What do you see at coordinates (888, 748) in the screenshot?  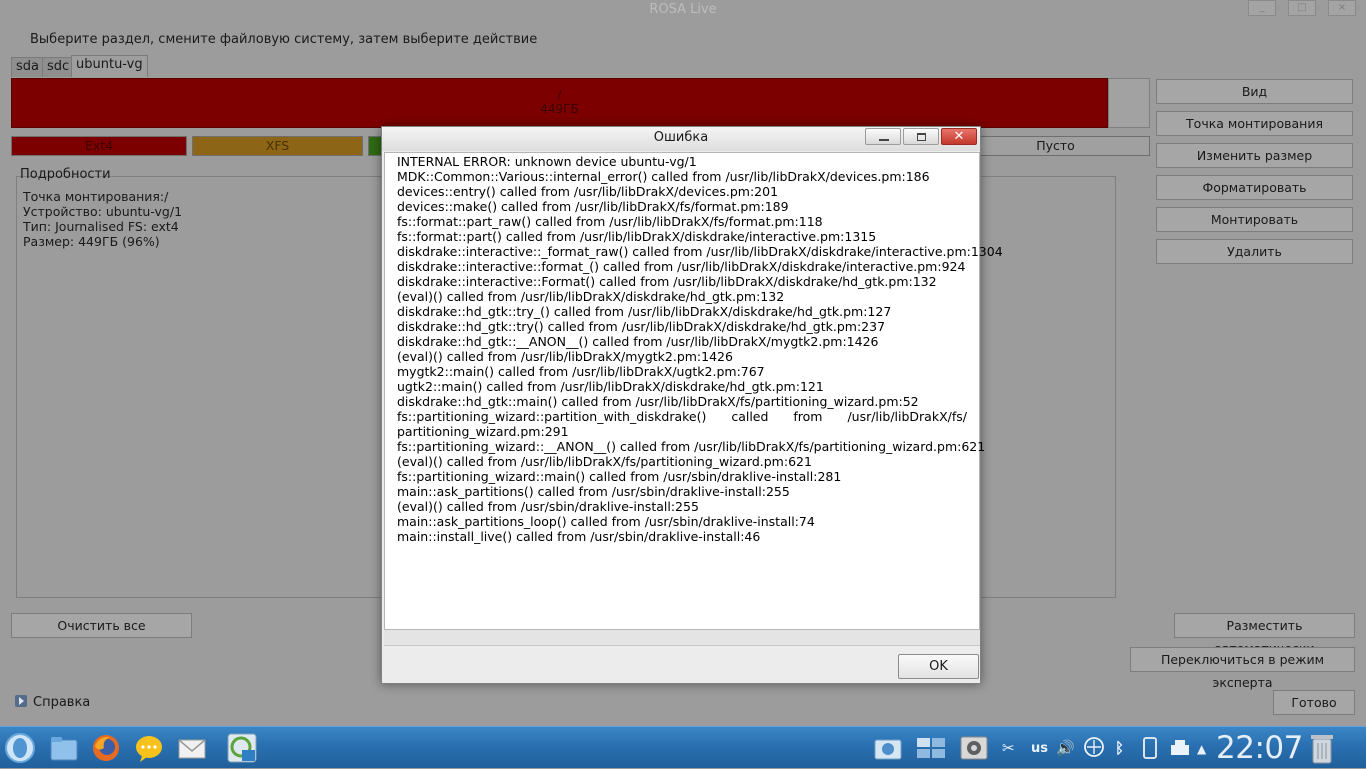 I see `screenshot-icon` at bounding box center [888, 748].